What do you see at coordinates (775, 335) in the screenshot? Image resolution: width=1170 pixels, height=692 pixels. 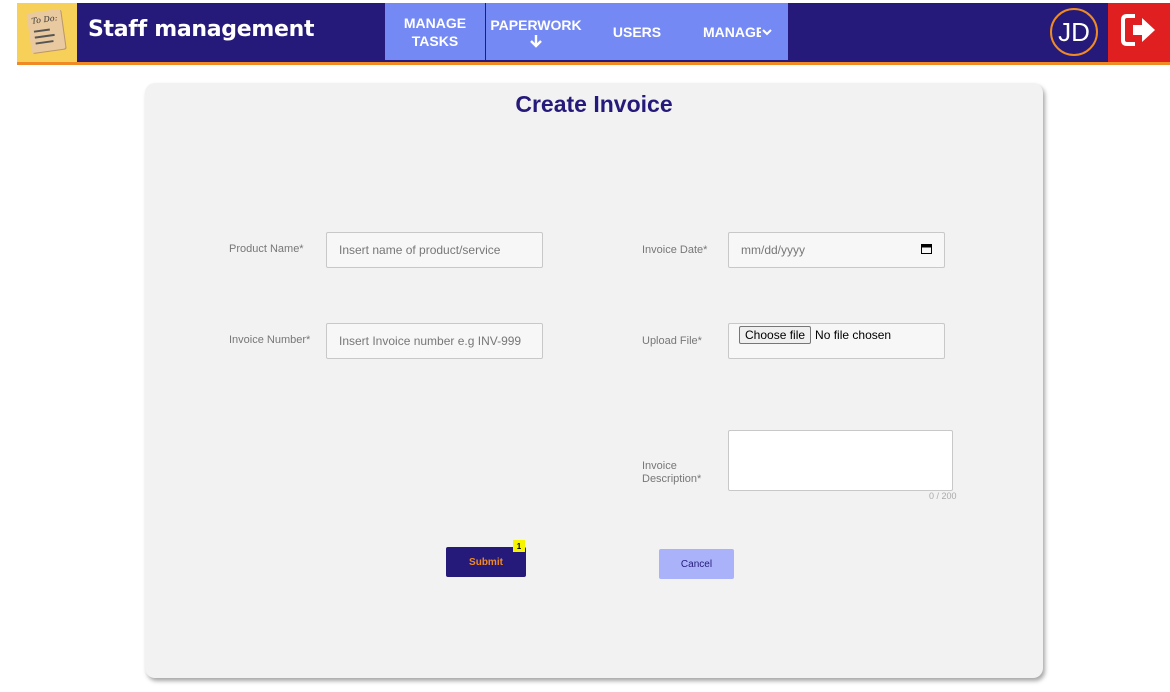 I see `choose-file-button: Choose file` at bounding box center [775, 335].